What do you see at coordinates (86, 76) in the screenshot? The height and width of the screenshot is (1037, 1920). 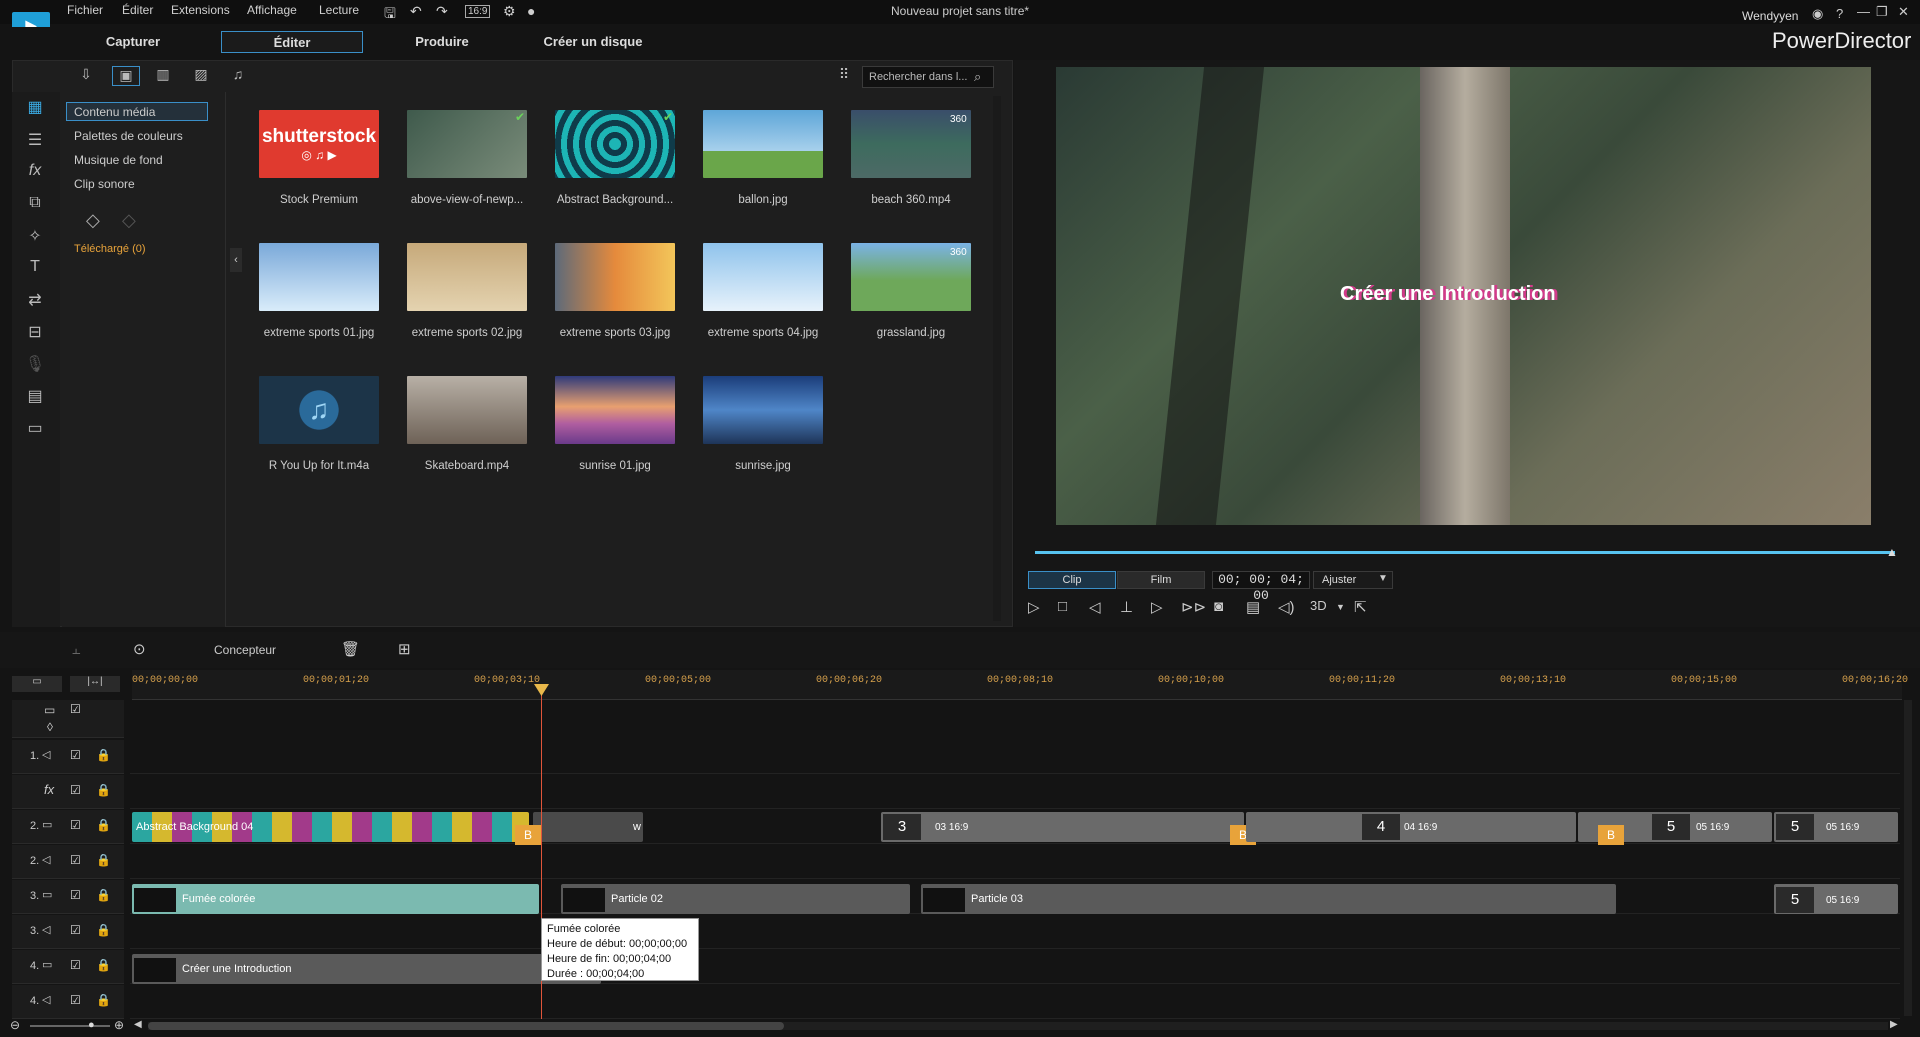 I see `import-icon: ⇩` at bounding box center [86, 76].